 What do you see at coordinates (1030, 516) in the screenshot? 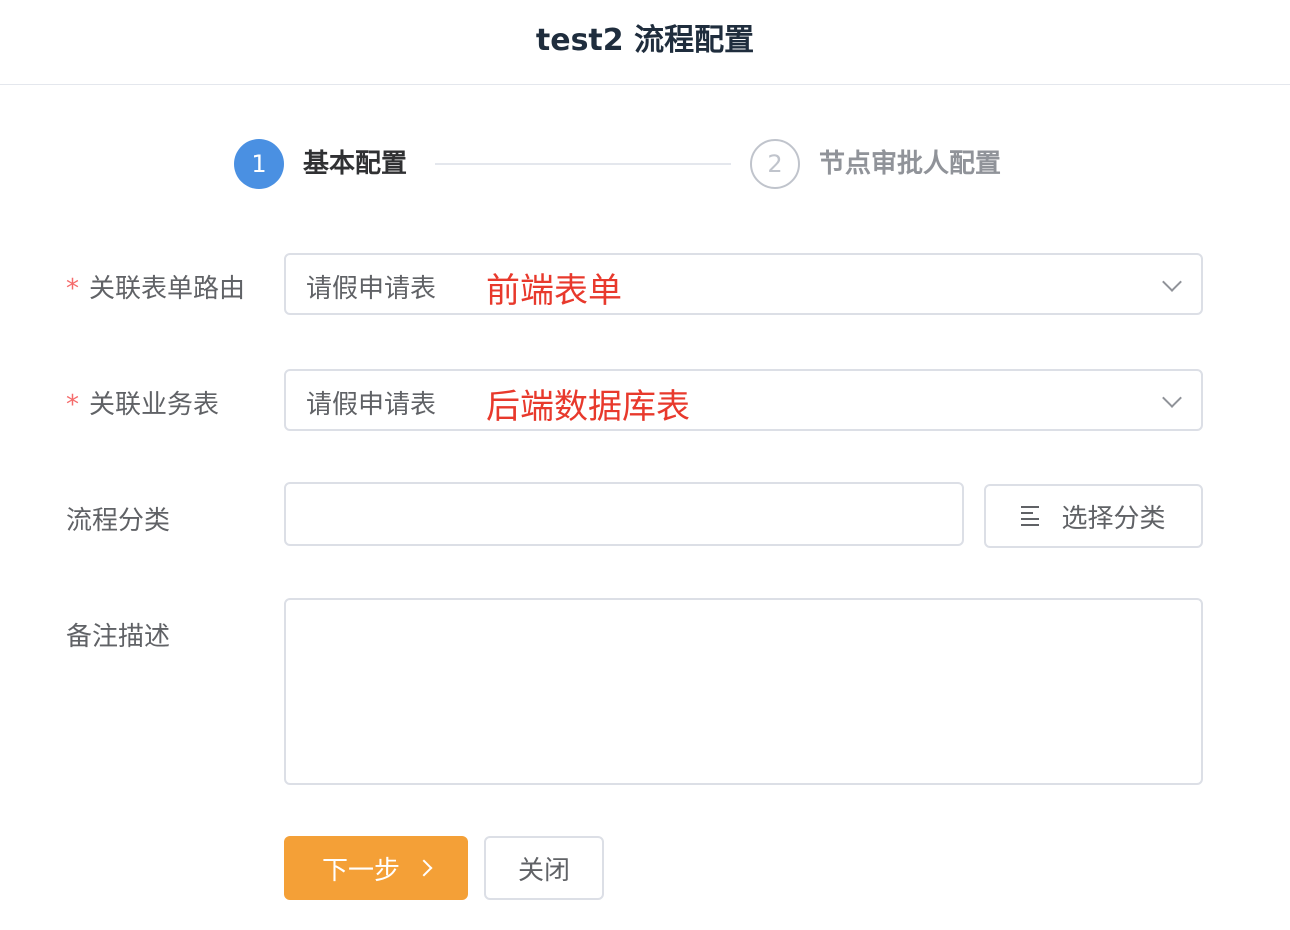
I see `list-icon` at bounding box center [1030, 516].